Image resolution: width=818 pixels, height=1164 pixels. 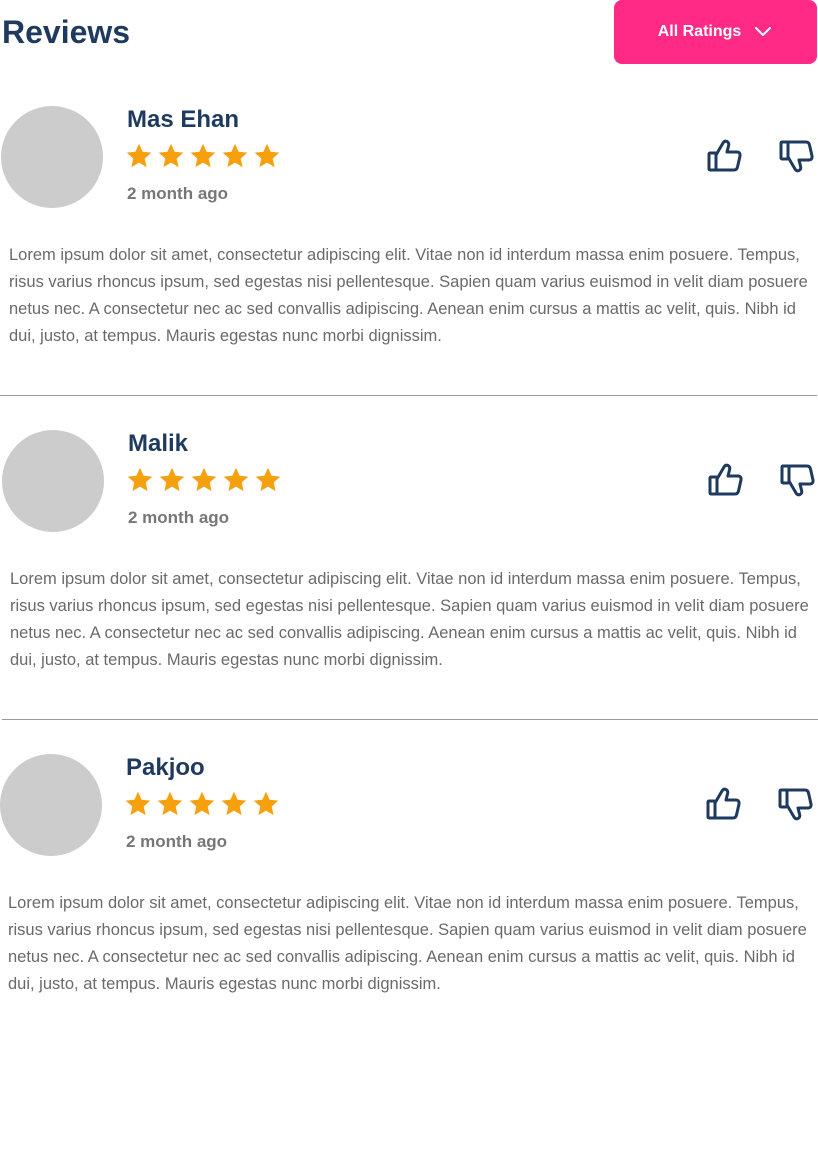 What do you see at coordinates (165, 767) in the screenshot?
I see `reviewer-name: Pakjoo` at bounding box center [165, 767].